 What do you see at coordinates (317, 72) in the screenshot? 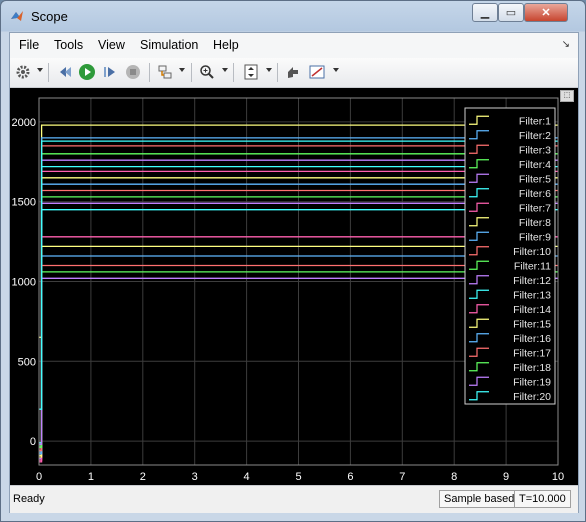
I see `style-icon` at bounding box center [317, 72].